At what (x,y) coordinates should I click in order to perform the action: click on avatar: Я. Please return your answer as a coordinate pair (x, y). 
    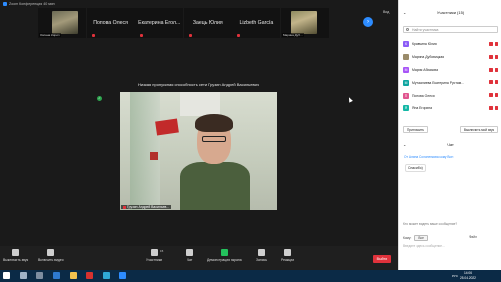
    Looking at the image, I should click on (406, 108).